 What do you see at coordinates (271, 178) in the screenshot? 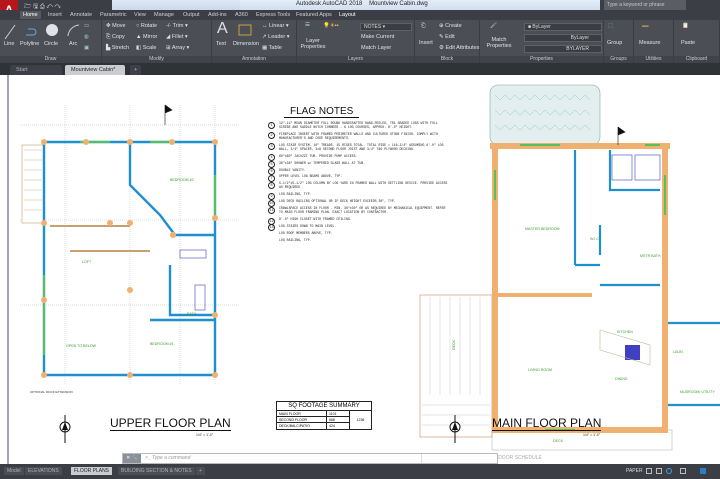
I see `flag-note-number: 7` at bounding box center [271, 178].